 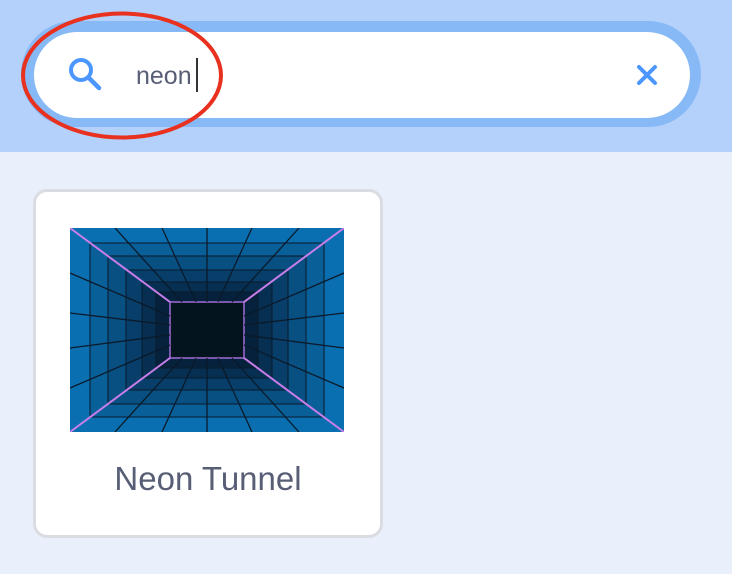 What do you see at coordinates (164, 76) in the screenshot?
I see `search-input: neon` at bounding box center [164, 76].